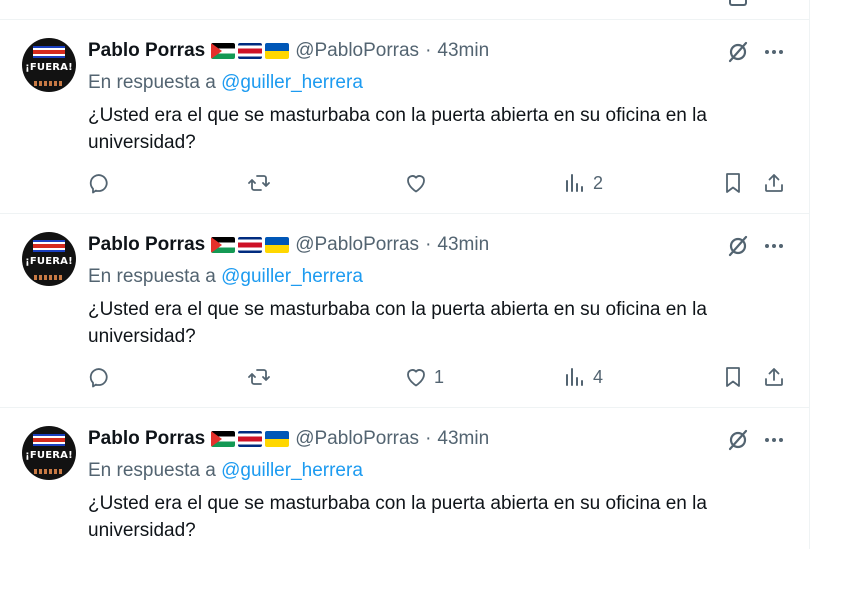 This screenshot has height=601, width=853. What do you see at coordinates (598, 376) in the screenshot?
I see `views-count: 4` at bounding box center [598, 376].